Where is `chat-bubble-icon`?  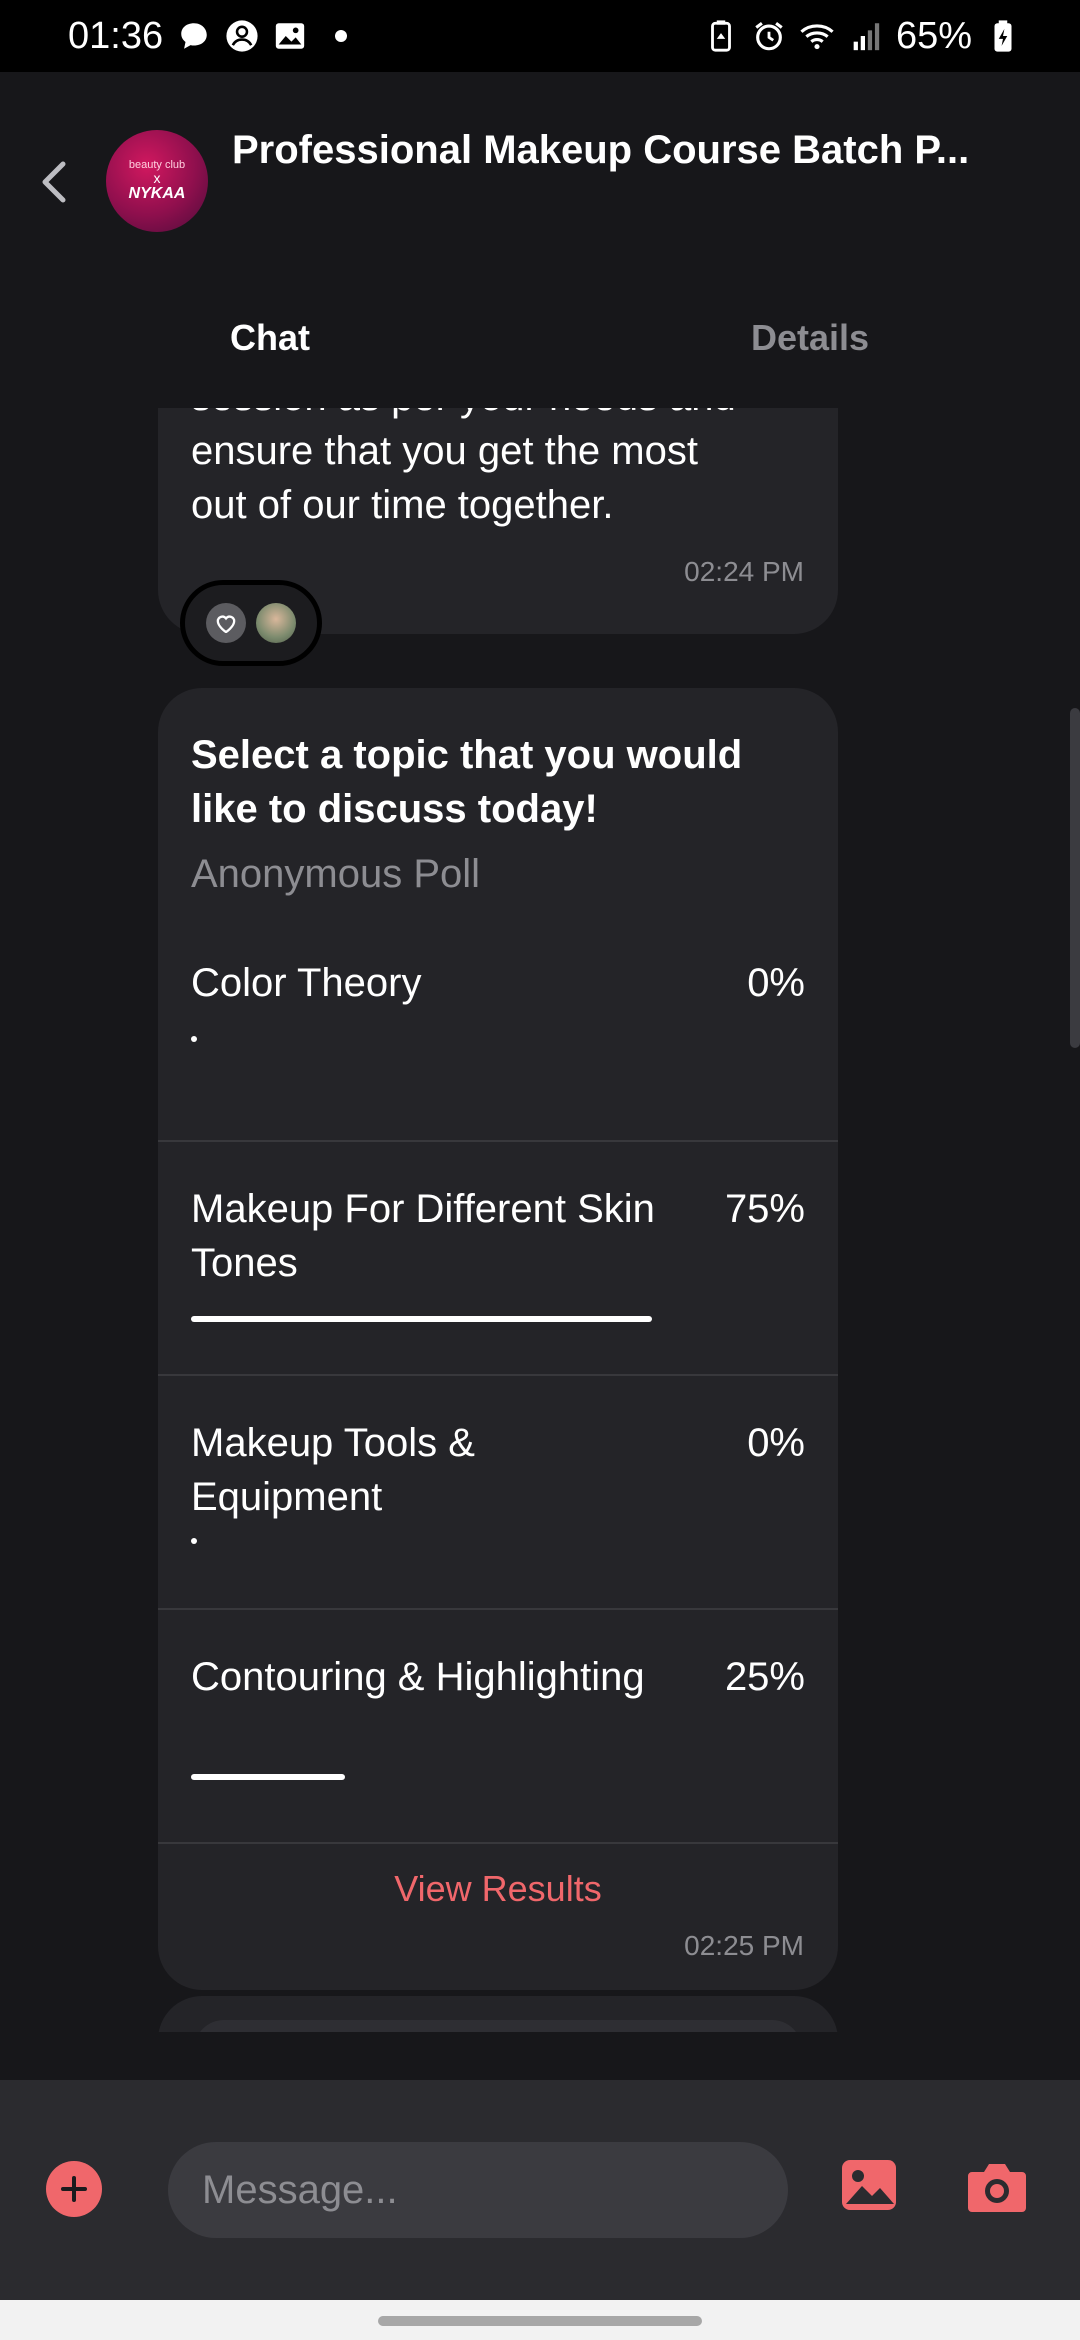 chat-bubble-icon is located at coordinates (194, 36).